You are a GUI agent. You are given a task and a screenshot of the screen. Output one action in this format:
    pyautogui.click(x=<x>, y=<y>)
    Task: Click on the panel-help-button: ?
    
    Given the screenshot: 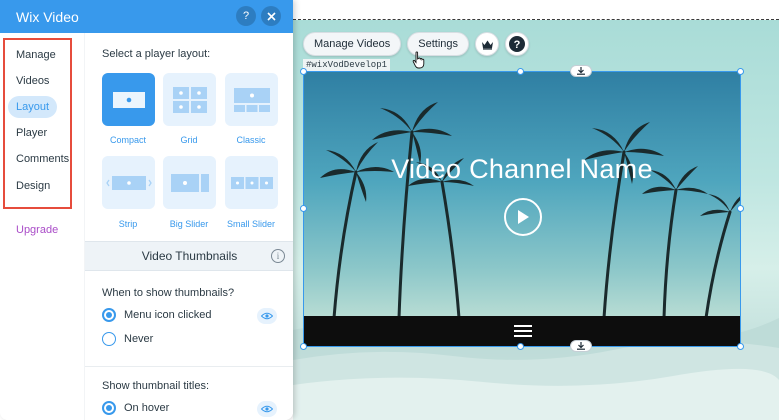 What is the action you would take?
    pyautogui.click(x=246, y=16)
    